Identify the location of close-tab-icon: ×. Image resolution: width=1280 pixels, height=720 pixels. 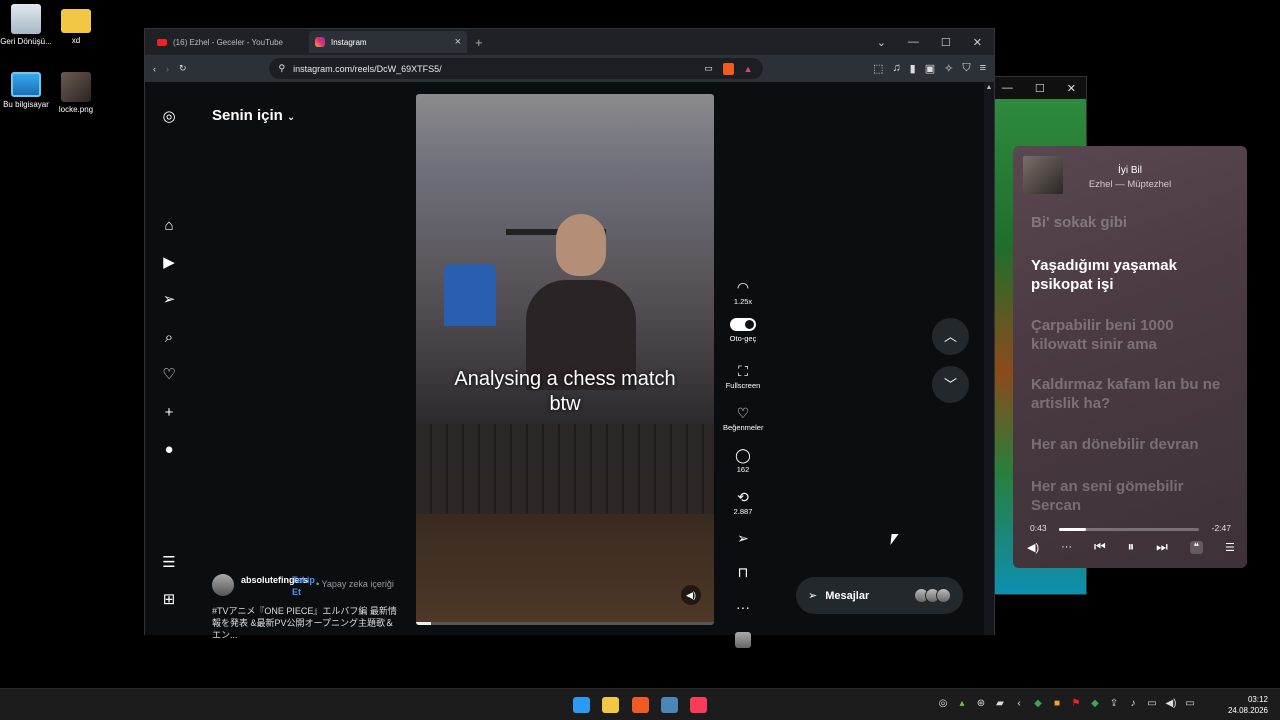
(458, 42).